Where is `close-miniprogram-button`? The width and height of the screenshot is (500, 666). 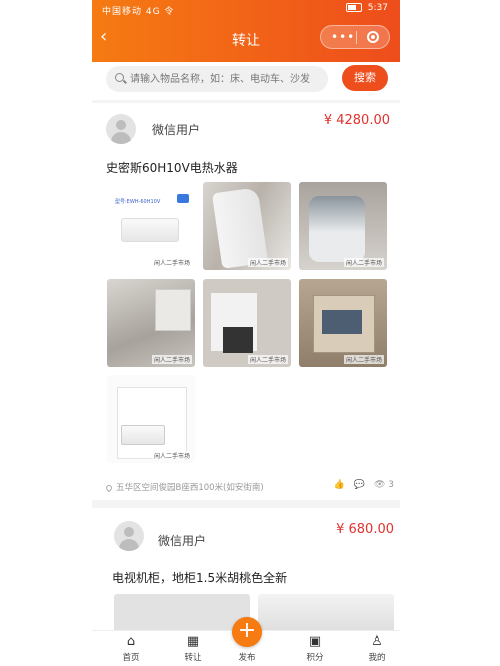 close-miniprogram-button is located at coordinates (373, 37).